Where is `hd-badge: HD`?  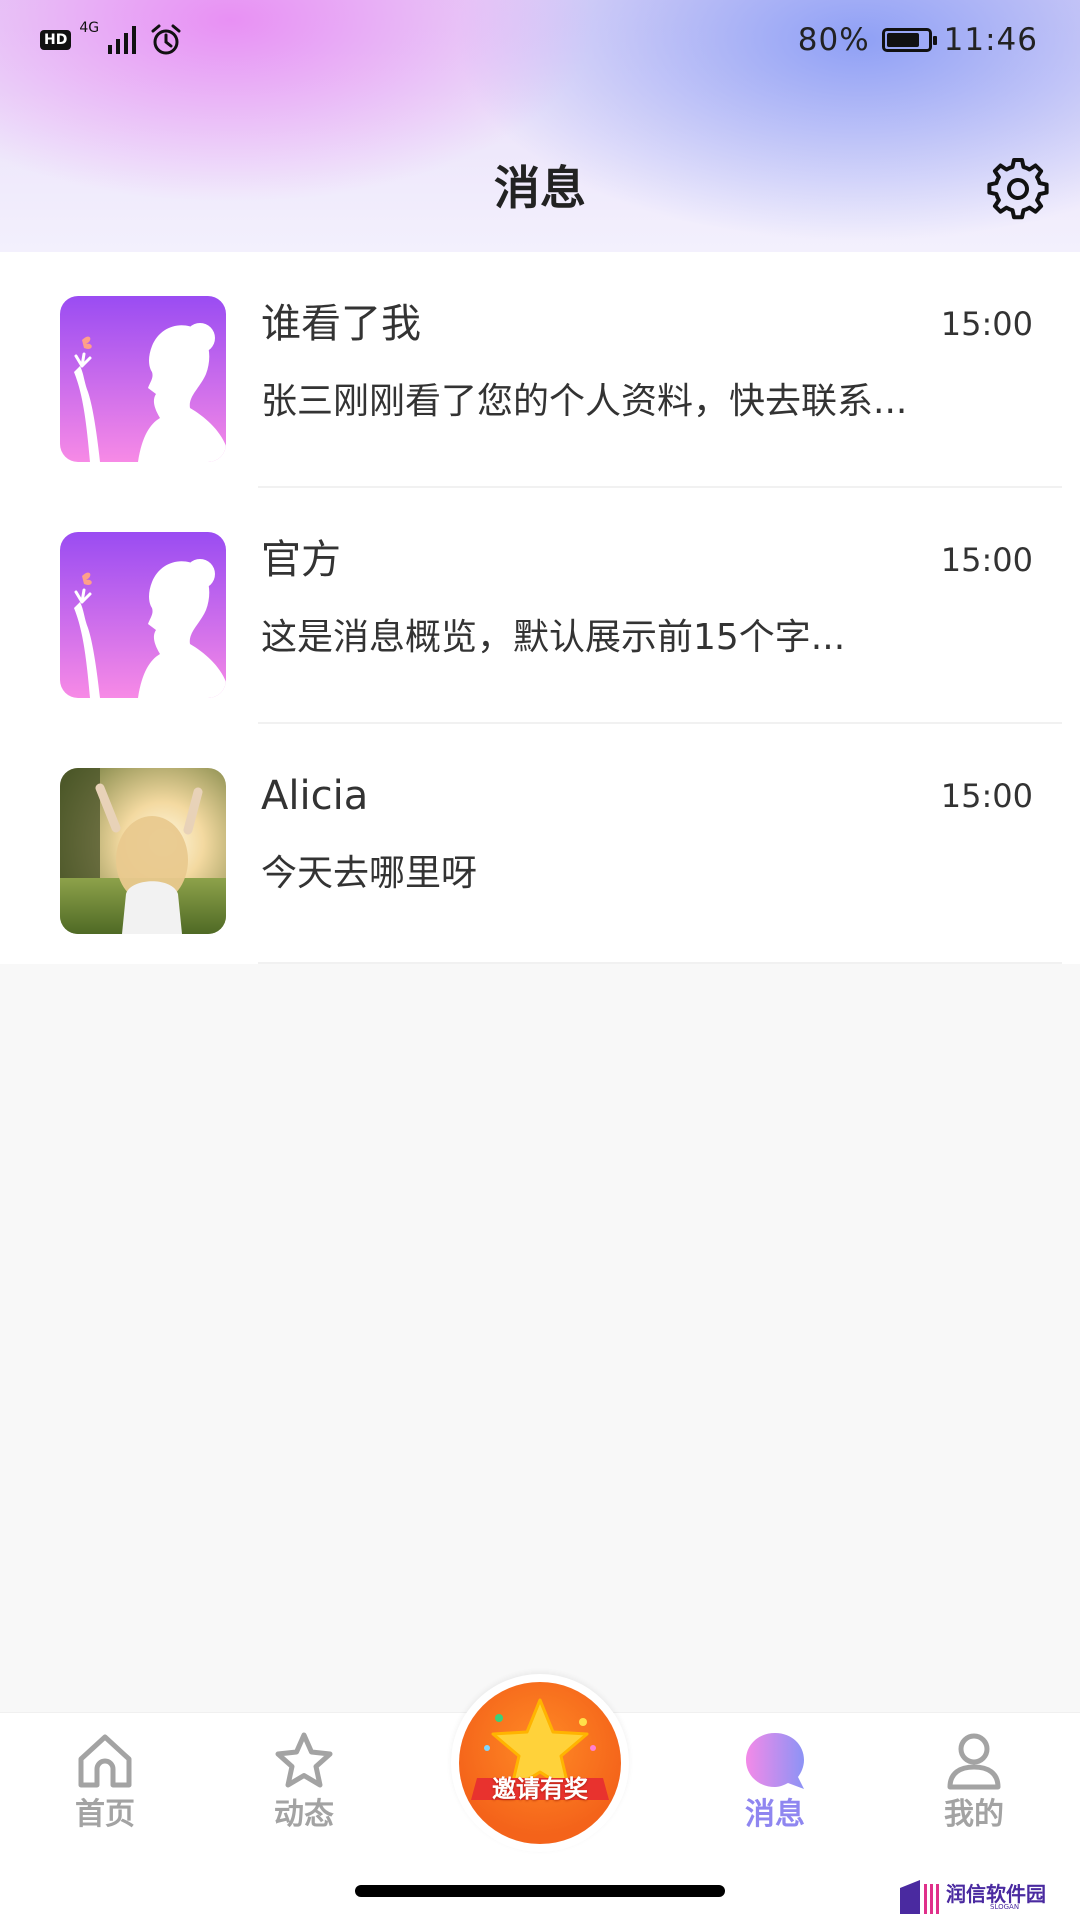
hd-badge: HD is located at coordinates (56, 40).